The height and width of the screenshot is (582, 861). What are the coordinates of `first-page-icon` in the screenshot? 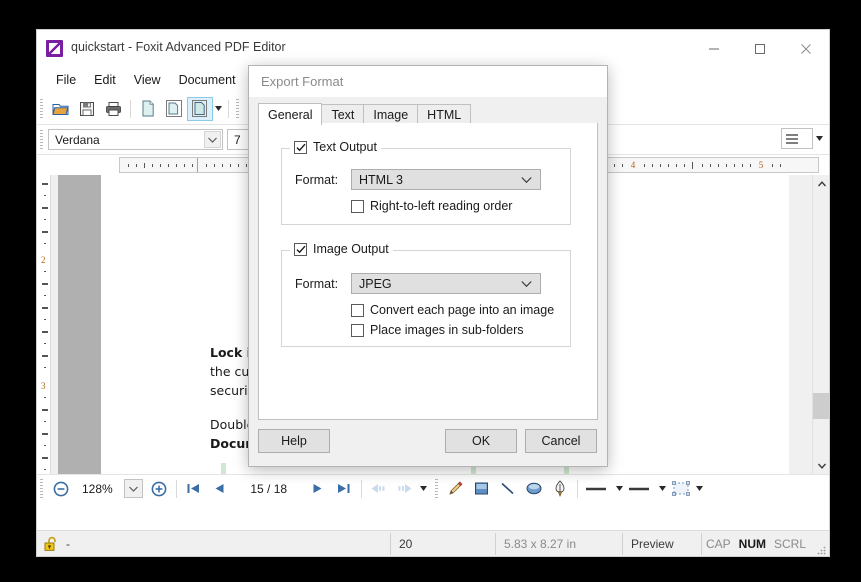 It's located at (194, 489).